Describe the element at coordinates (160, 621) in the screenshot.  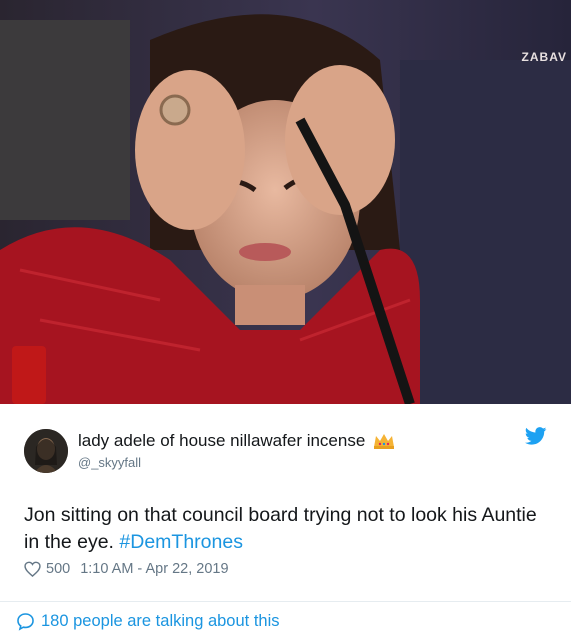
I see `talking-label: 180 people are talking about this` at that location.